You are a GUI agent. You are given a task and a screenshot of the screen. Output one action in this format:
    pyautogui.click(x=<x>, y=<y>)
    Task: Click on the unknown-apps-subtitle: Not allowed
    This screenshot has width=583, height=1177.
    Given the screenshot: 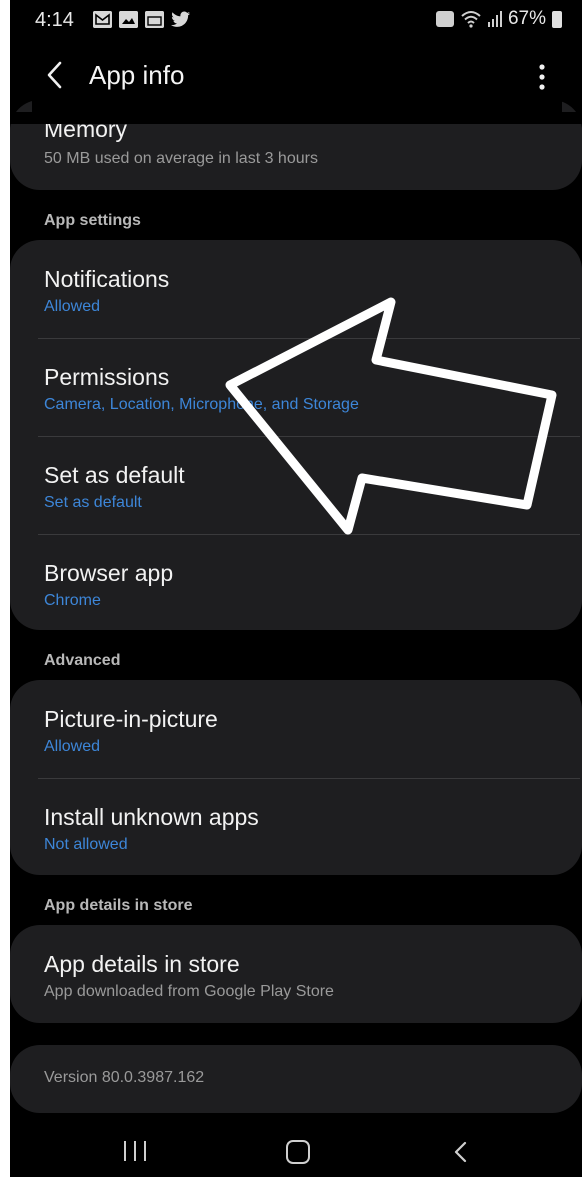 What is the action you would take?
    pyautogui.click(x=86, y=844)
    